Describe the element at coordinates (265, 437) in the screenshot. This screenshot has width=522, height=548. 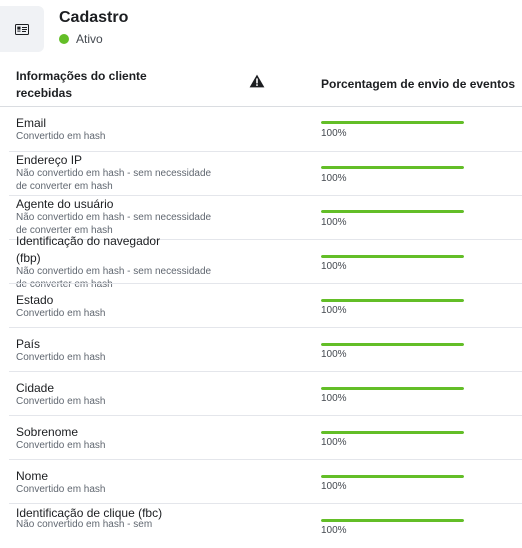
I see `table-row: Sobrenome Convertido em hash 100%` at that location.